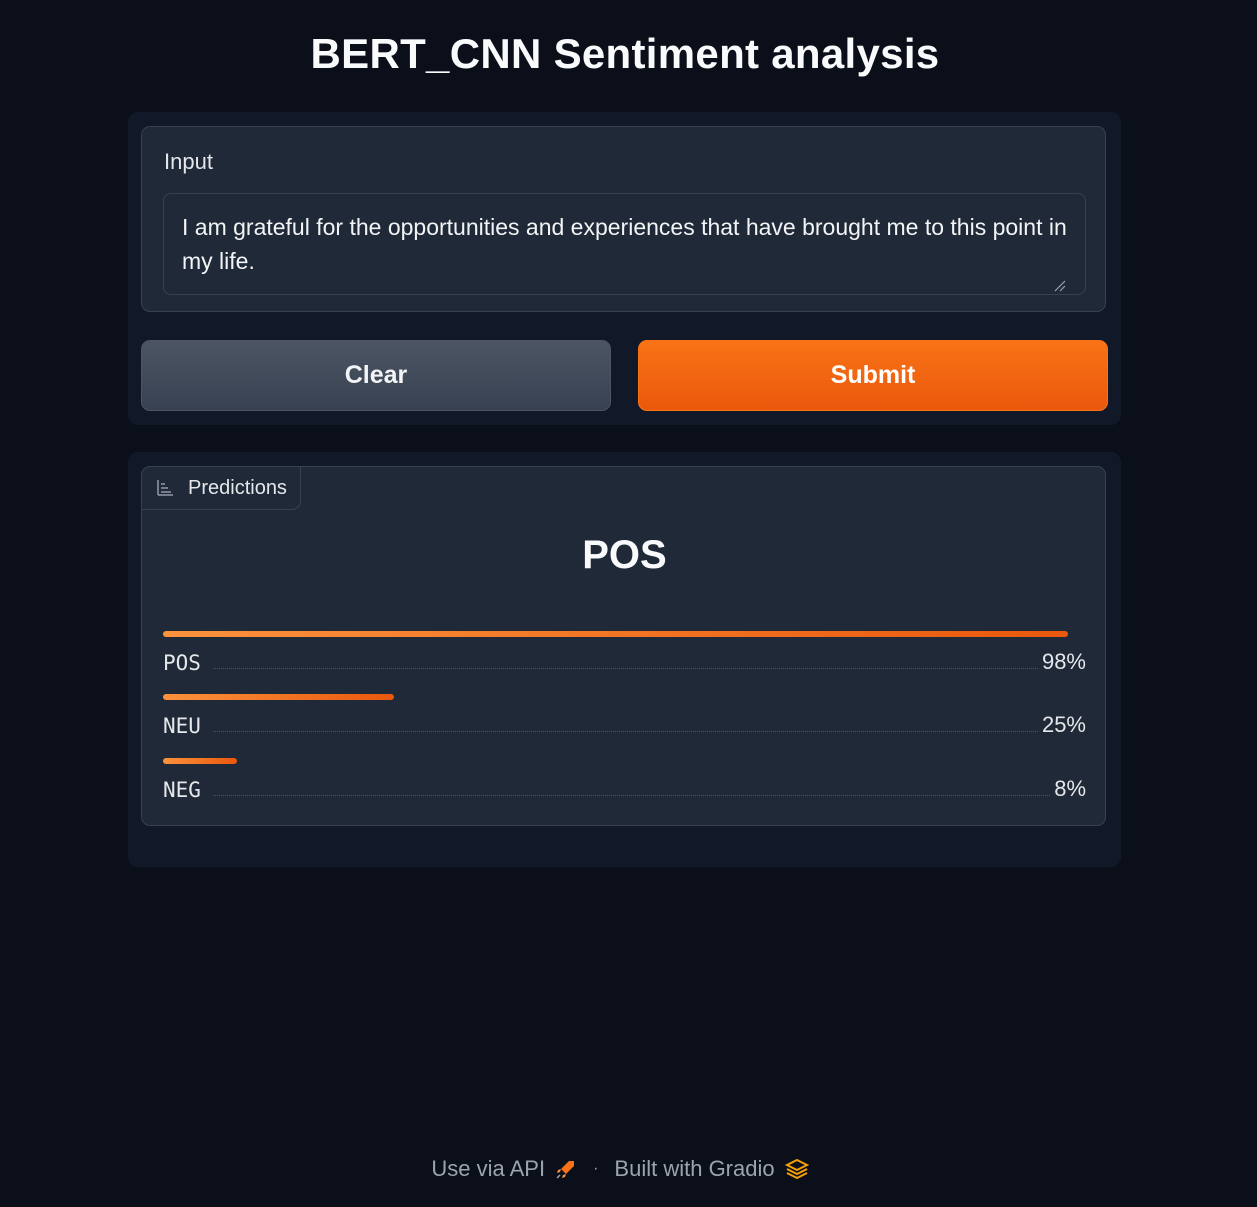 This screenshot has height=1207, width=1257. I want to click on confidence-value: 8%, so click(1070, 788).